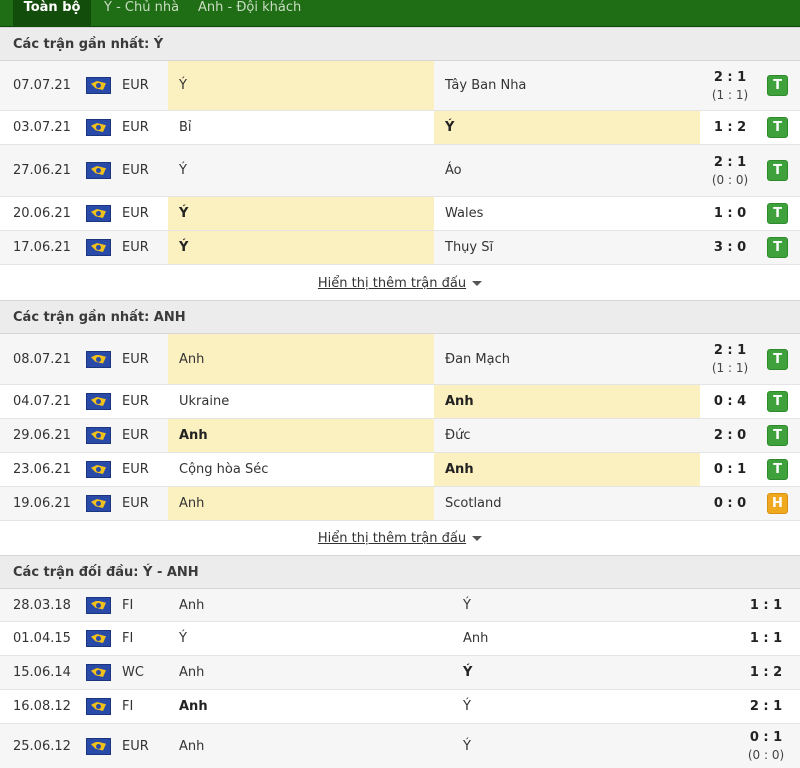 The width and height of the screenshot is (800, 768). Describe the element at coordinates (301, 127) in the screenshot. I see `home-team: Bỉ` at that location.